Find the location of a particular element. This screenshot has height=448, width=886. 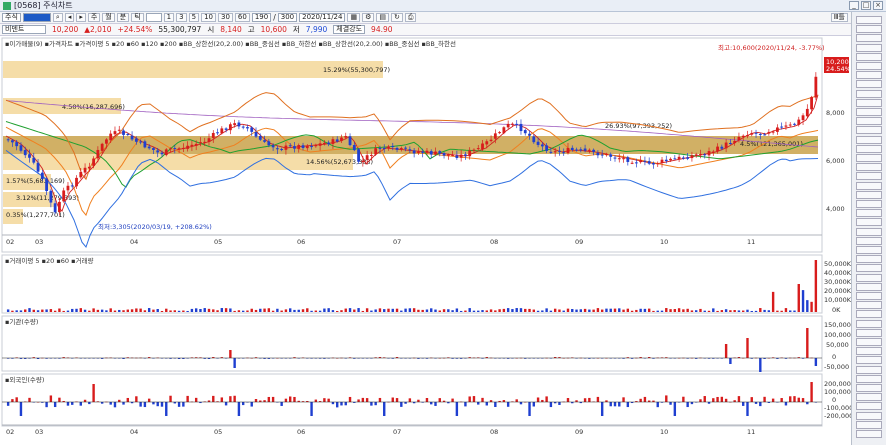

calendar-icon: ▦ is located at coordinates (354, 17).